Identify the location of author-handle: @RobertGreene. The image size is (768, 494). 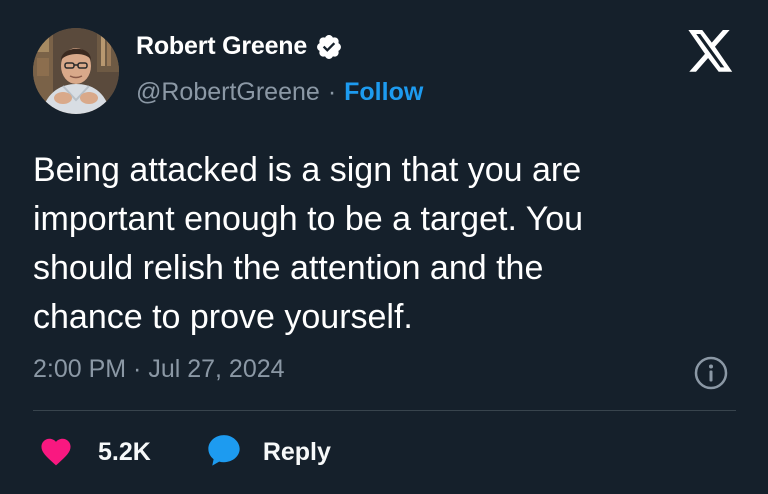
(228, 92).